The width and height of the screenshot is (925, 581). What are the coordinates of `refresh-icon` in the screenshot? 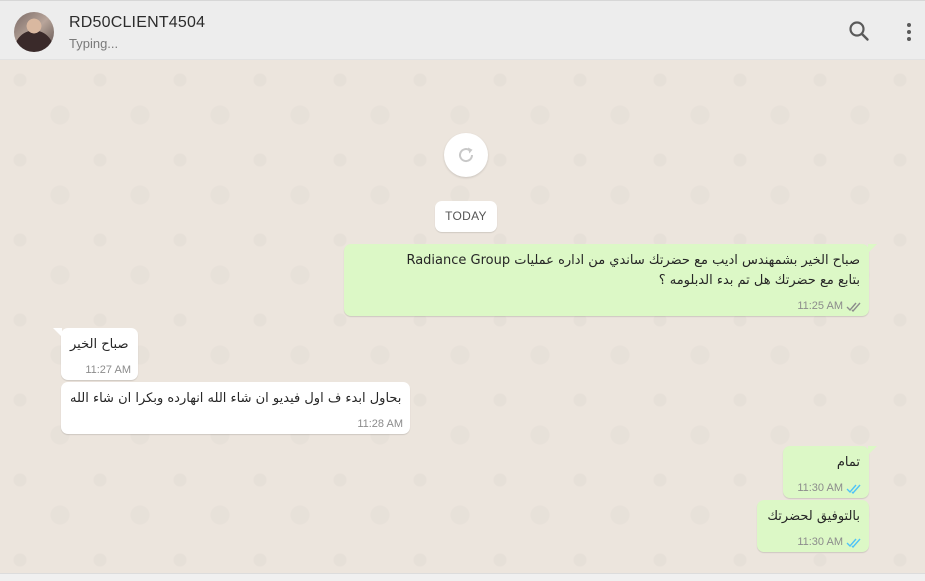 It's located at (466, 155).